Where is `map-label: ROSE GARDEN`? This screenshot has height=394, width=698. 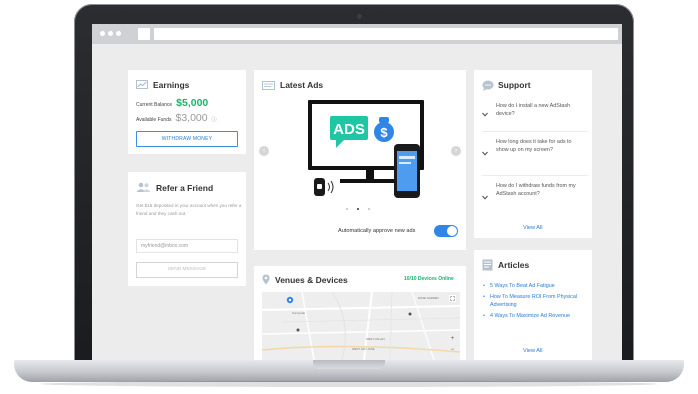 map-label: ROSE GARDEN is located at coordinates (428, 298).